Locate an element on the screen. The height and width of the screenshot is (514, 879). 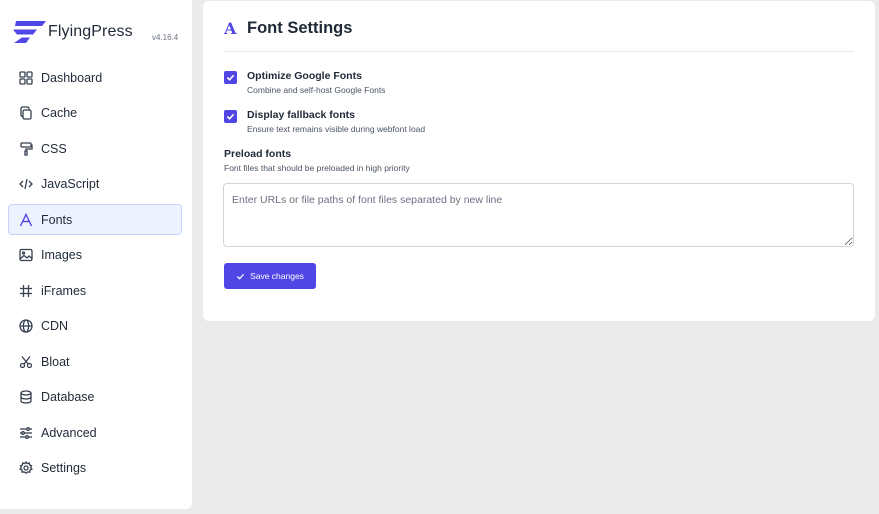
card-header: A Font Settings is located at coordinates (288, 28).